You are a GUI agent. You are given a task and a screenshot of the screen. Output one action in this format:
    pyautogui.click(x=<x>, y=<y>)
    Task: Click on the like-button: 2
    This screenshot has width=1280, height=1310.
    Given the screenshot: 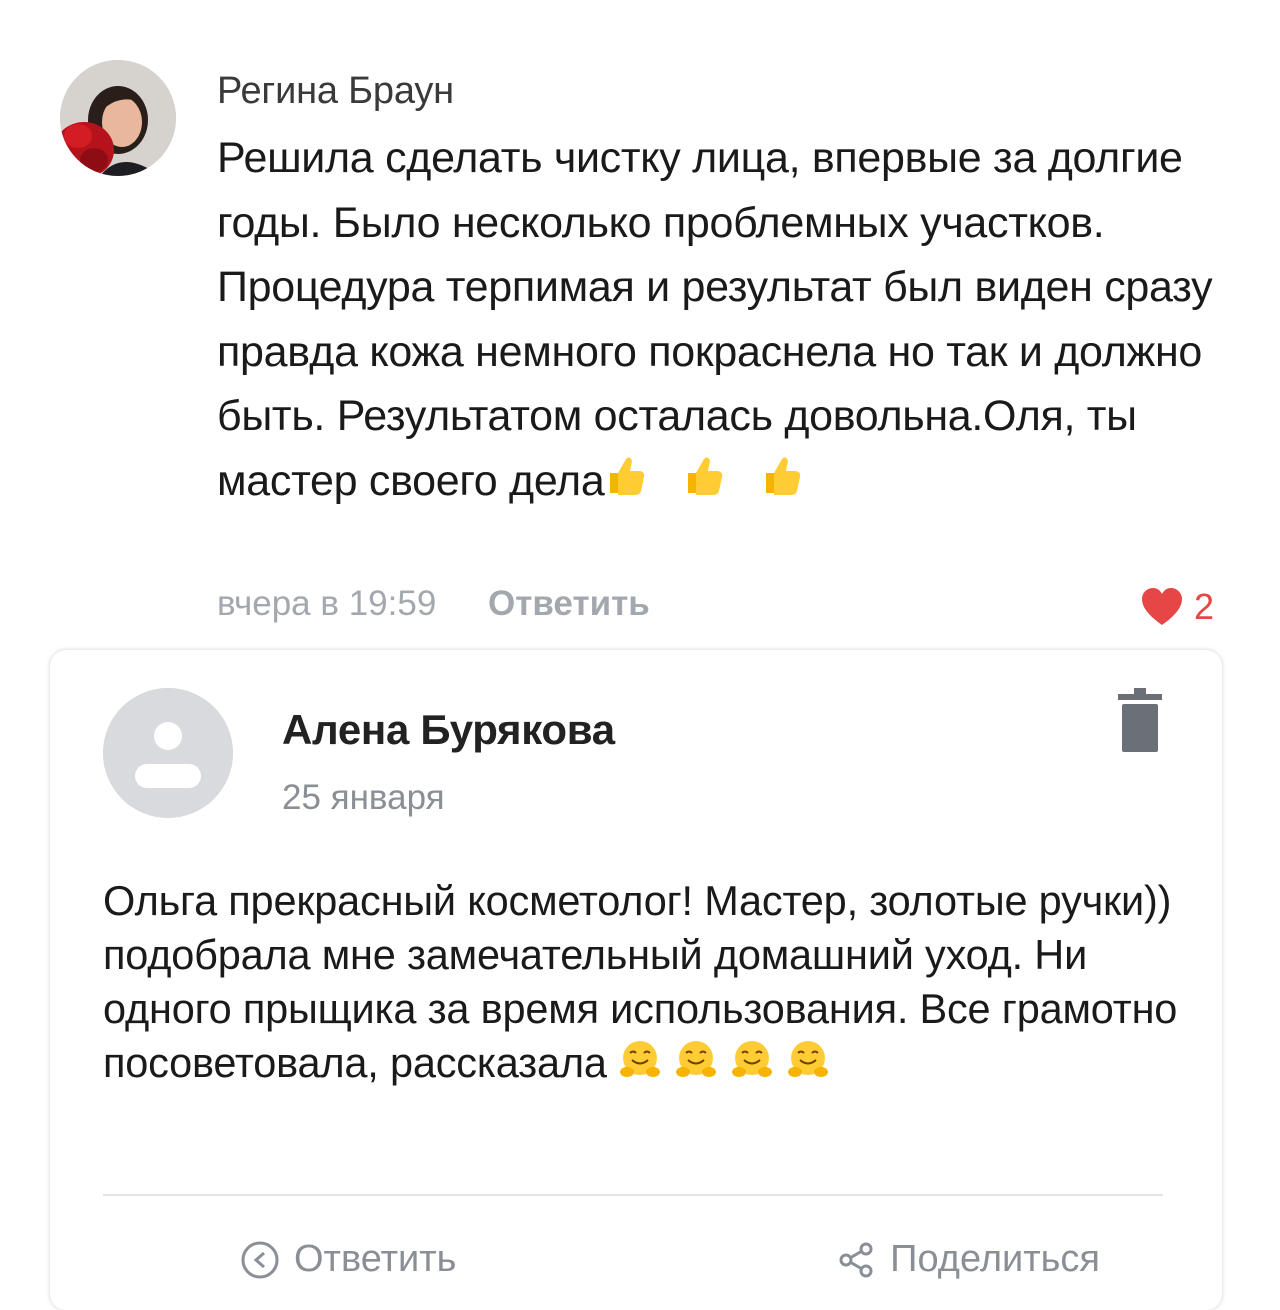 What is the action you would take?
    pyautogui.click(x=1177, y=607)
    